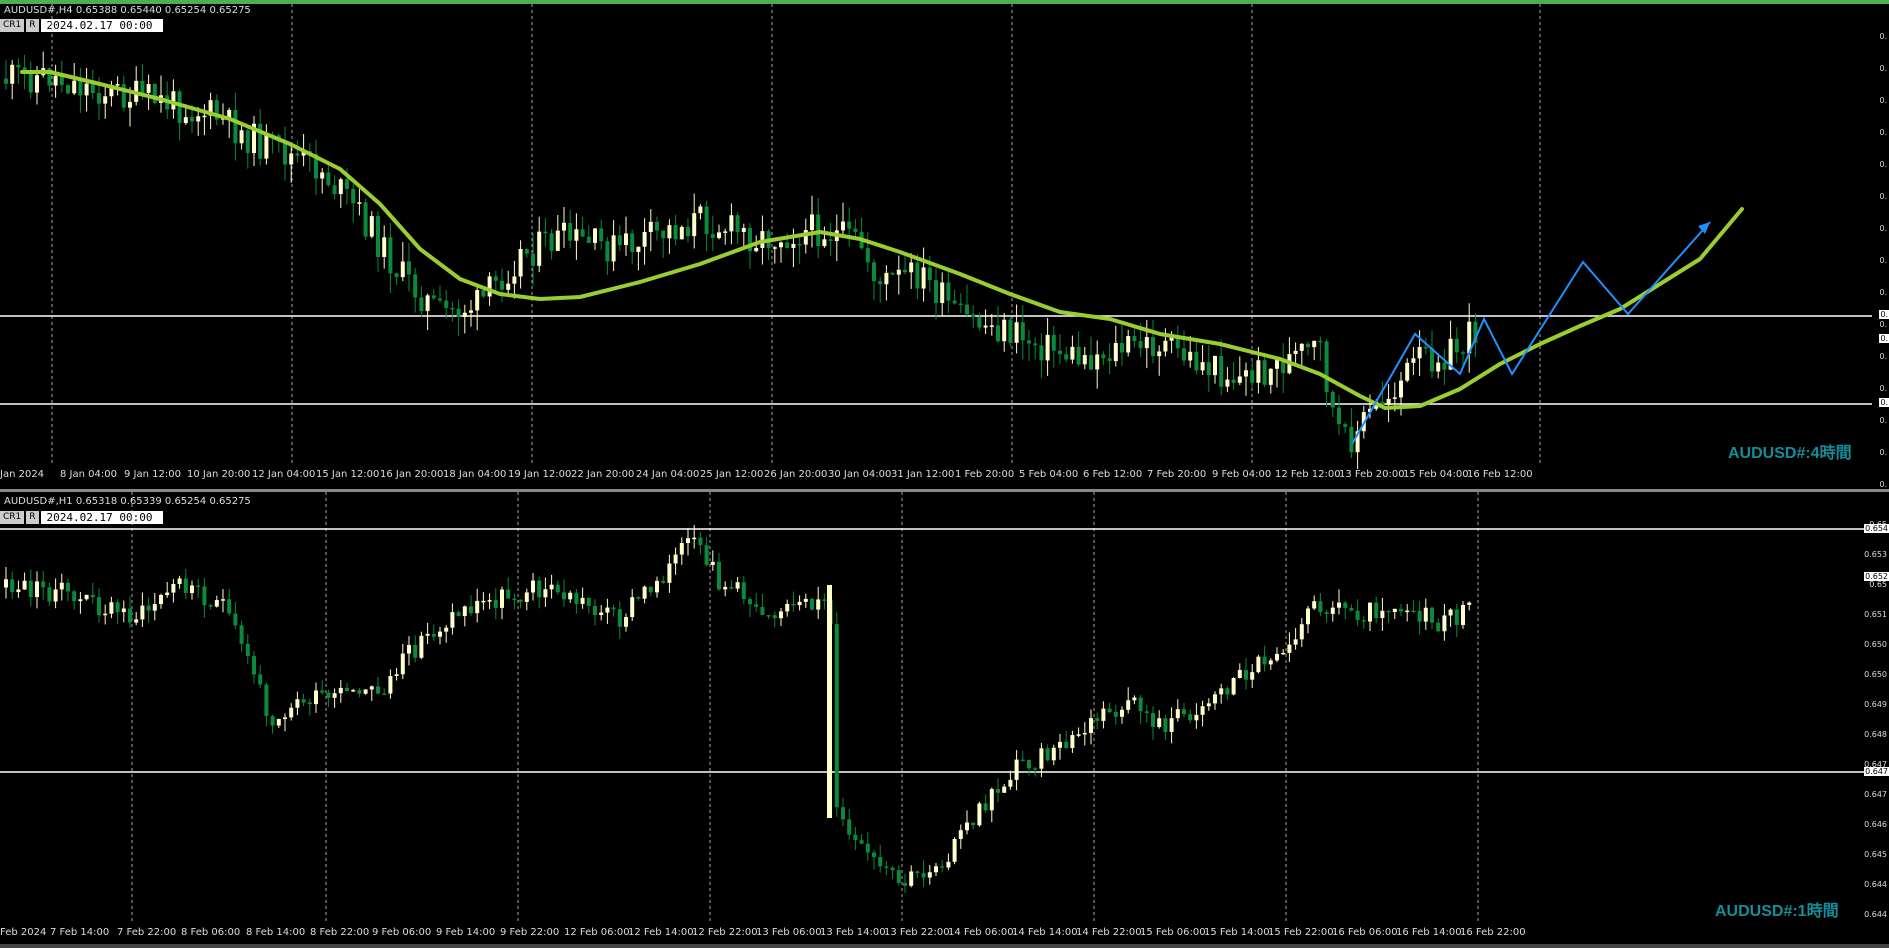 The width and height of the screenshot is (1889, 948). Describe the element at coordinates (1875, 854) in the screenshot. I see `h1-price-label: 0.645` at that location.